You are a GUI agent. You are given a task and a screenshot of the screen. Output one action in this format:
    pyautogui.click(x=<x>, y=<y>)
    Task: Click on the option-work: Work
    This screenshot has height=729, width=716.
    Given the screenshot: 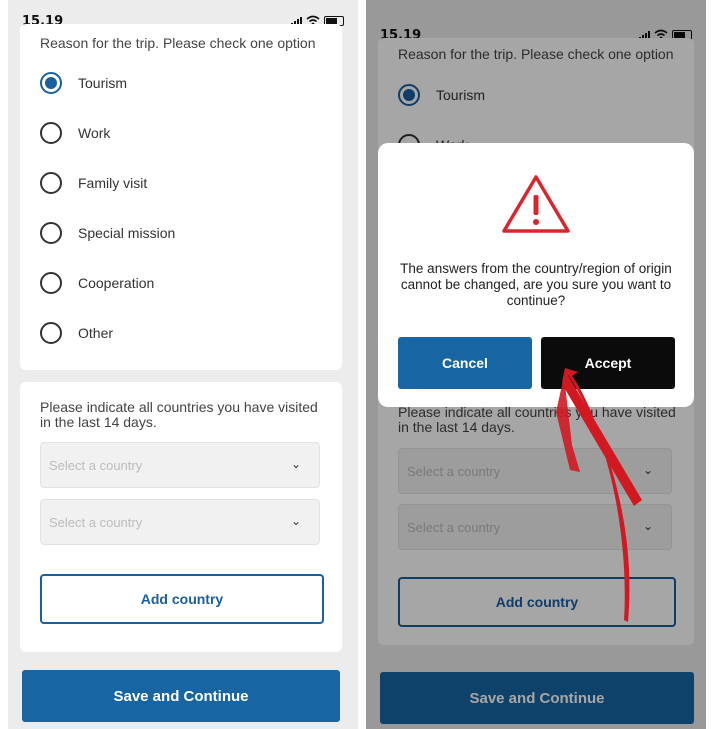 What is the action you would take?
    pyautogui.click(x=75, y=133)
    